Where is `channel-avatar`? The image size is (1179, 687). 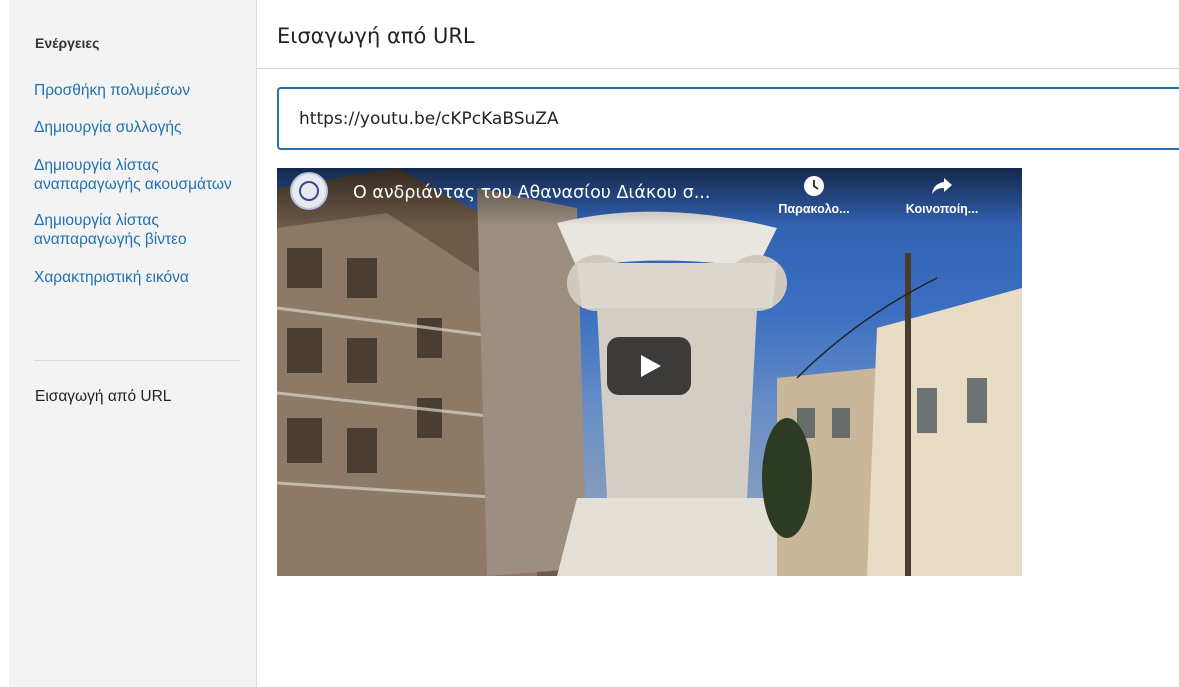
channel-avatar is located at coordinates (309, 191).